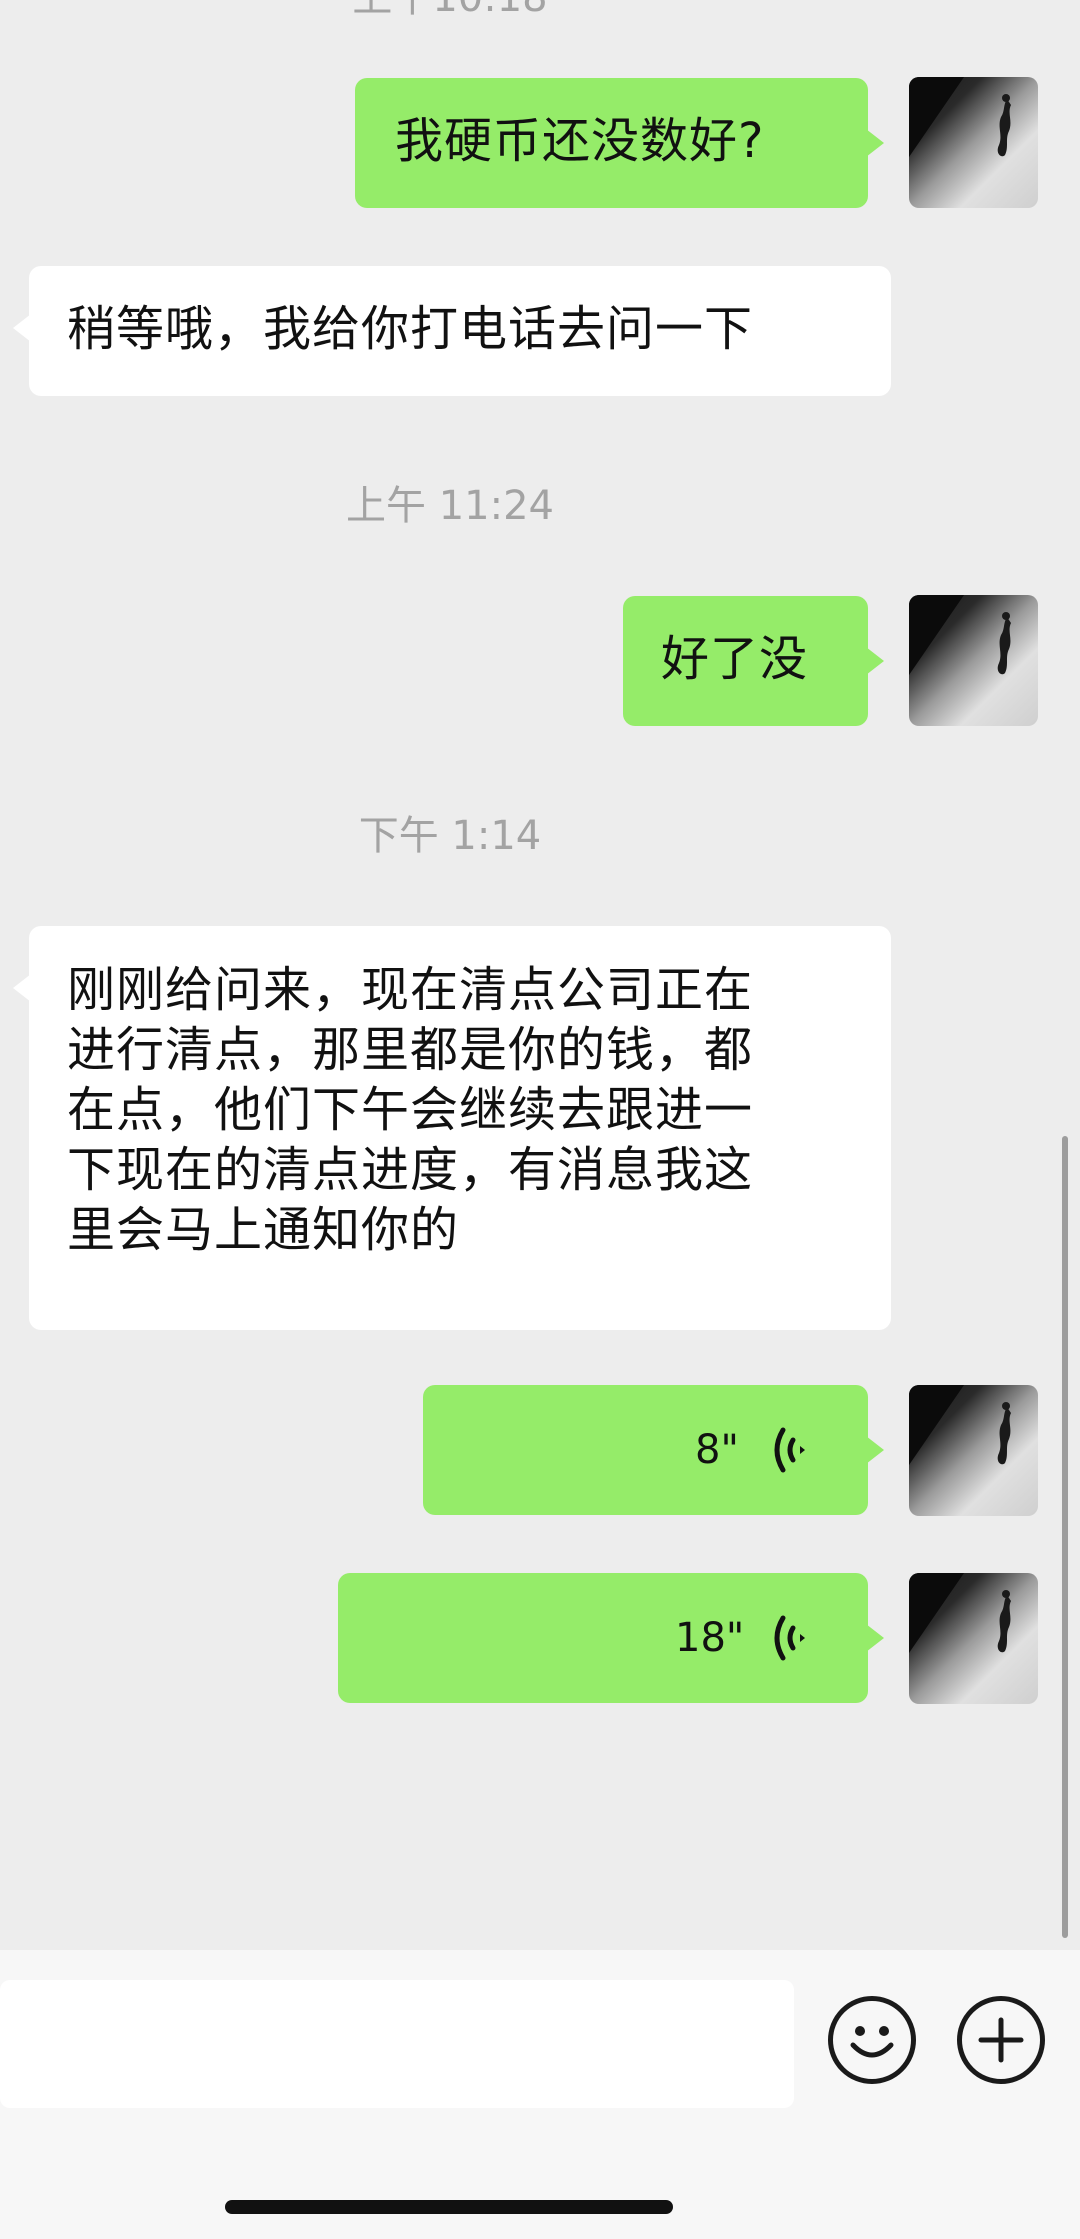 This screenshot has width=1080, height=2239. I want to click on more-button, so click(1001, 2040).